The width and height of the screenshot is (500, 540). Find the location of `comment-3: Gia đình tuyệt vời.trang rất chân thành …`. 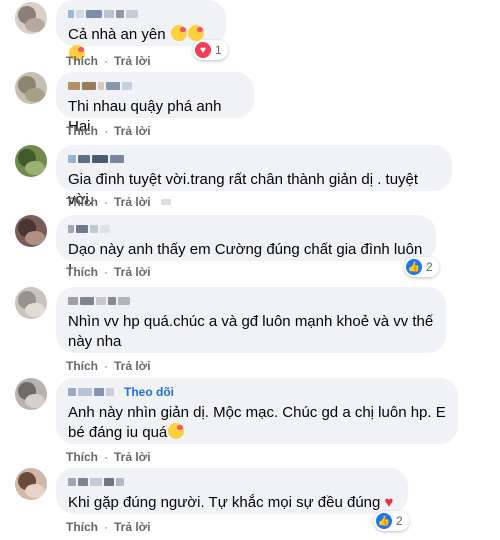

comment-3: Gia đình tuyệt vời.trang rất chân thành … is located at coordinates (250, 179).